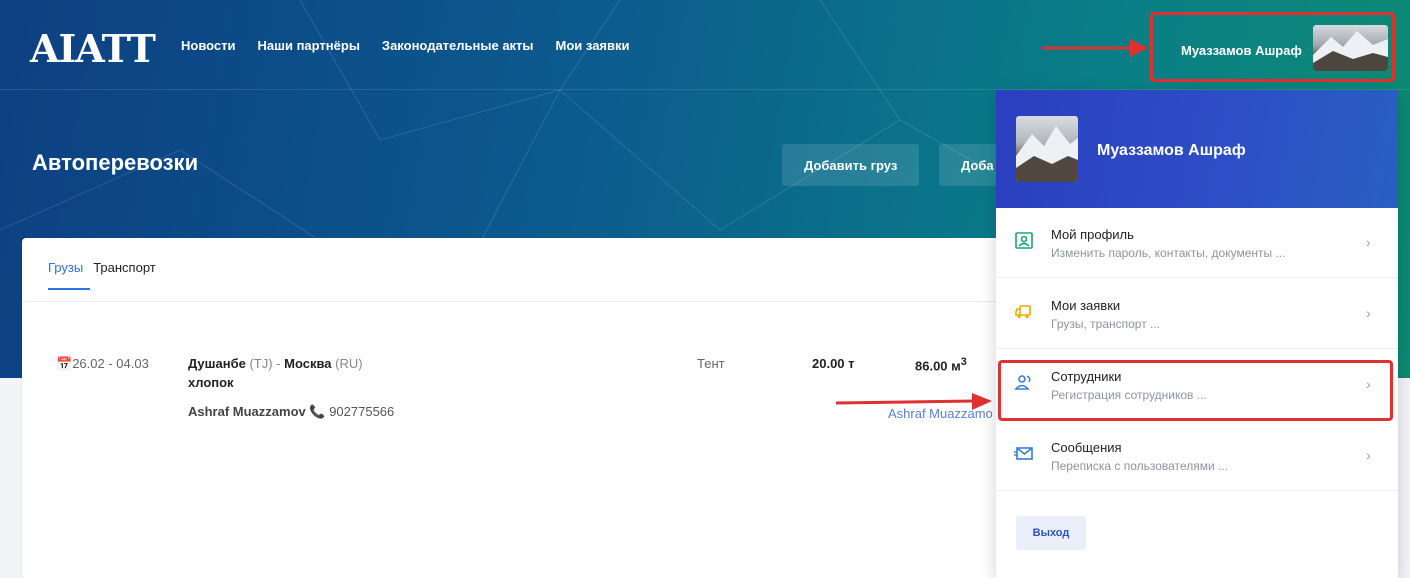 The height and width of the screenshot is (578, 1410). I want to click on cargo-weight: 20.00 т, so click(833, 363).